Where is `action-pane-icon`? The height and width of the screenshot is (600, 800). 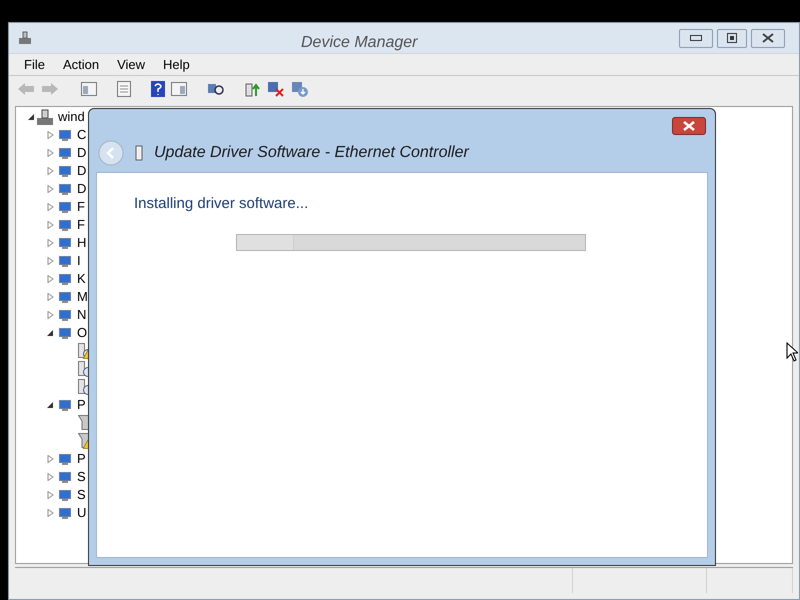
action-pane-icon is located at coordinates (179, 89).